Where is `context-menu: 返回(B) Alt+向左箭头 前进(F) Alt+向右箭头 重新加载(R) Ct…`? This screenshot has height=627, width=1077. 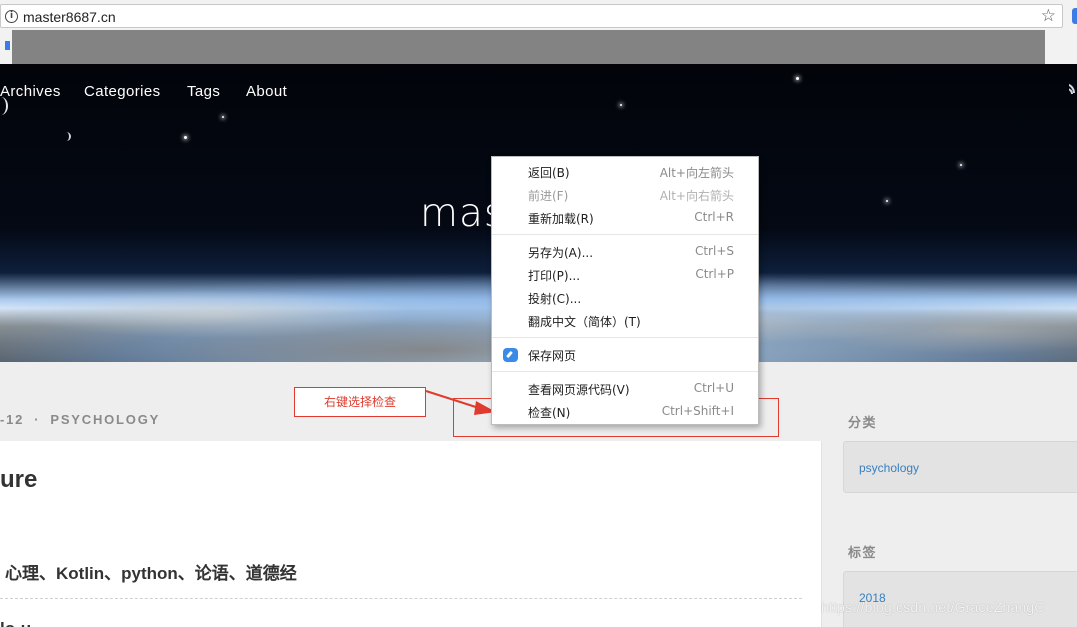
context-menu: 返回(B) Alt+向左箭头 前进(F) Alt+向右箭头 重新加载(R) Ct… is located at coordinates (625, 290).